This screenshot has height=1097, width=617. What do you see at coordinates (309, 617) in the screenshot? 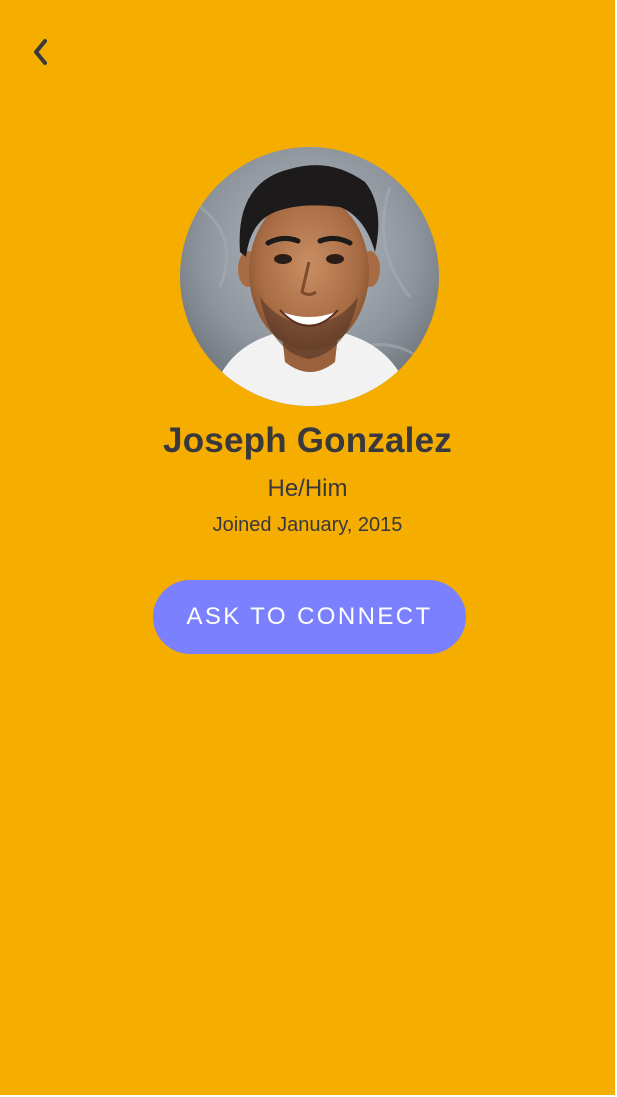
I see `ask-to-connect-button: ASK TO CONNECT` at bounding box center [309, 617].